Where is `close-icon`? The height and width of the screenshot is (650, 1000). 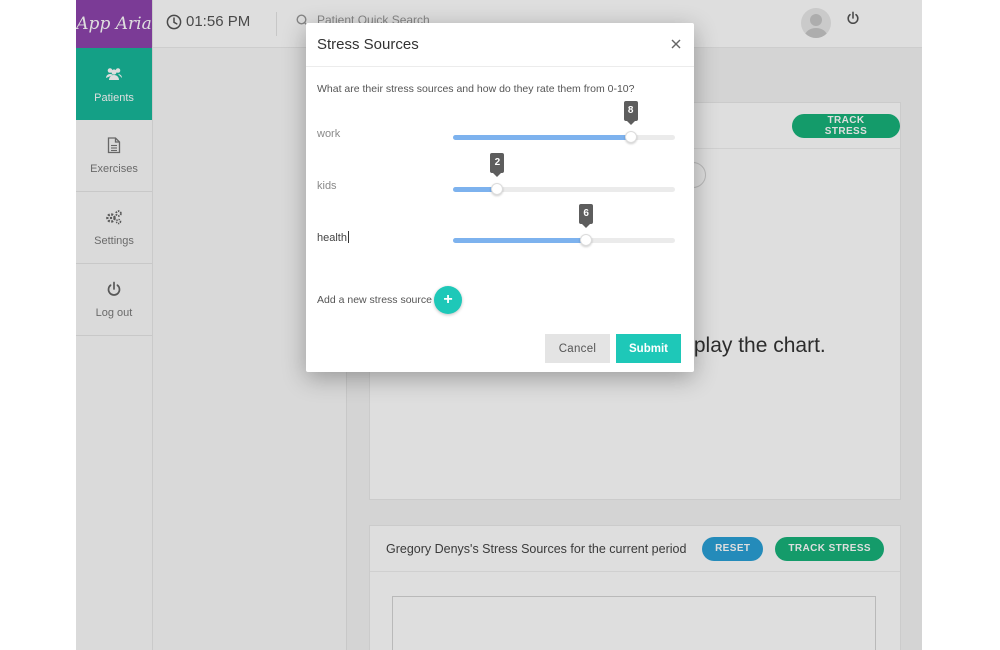 close-icon is located at coordinates (677, 44).